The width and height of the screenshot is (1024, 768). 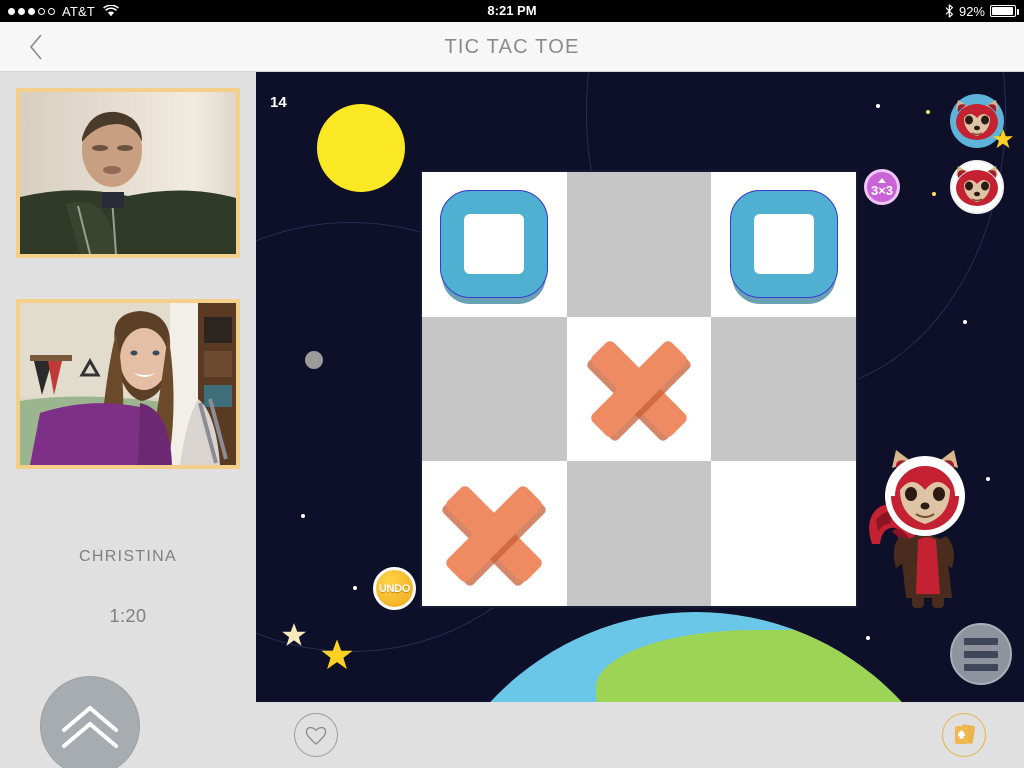 I want to click on controls-button, so click(x=90, y=722).